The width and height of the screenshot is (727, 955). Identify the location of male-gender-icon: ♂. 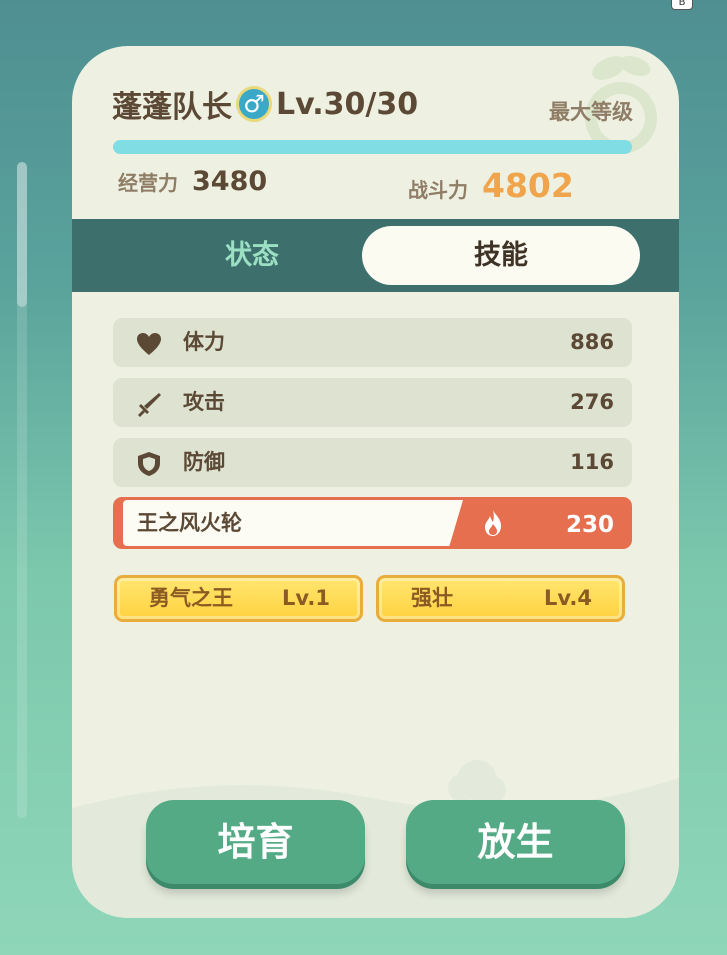
(254, 104).